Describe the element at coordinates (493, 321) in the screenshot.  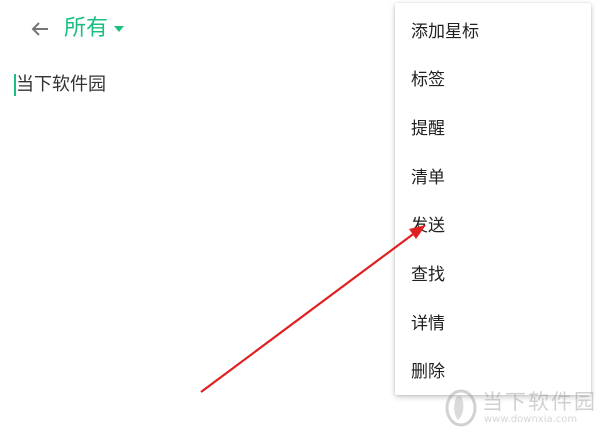
I see `menu-item-details: 详情` at that location.